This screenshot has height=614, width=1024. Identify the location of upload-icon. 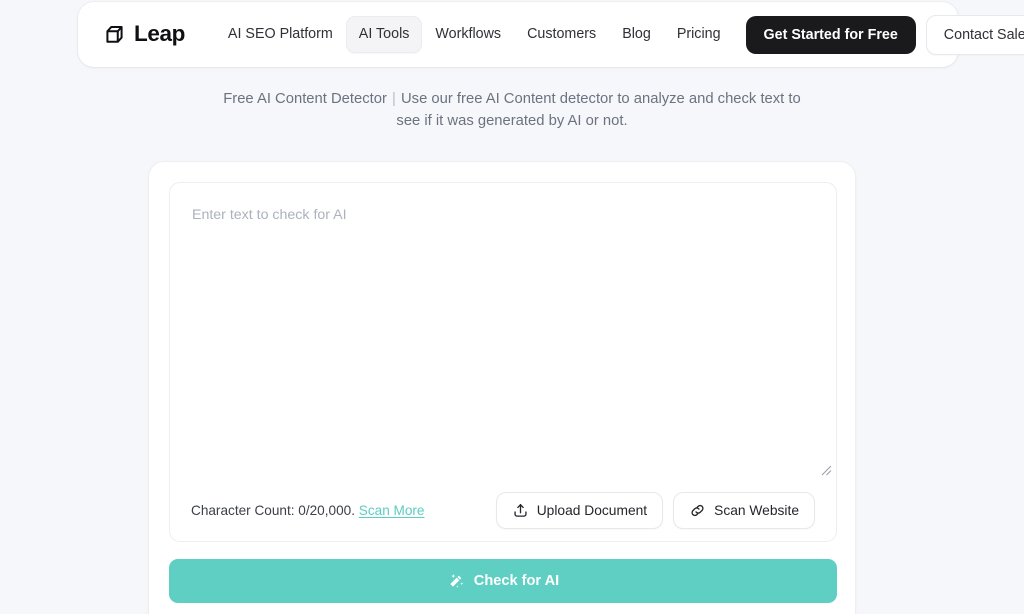
(520, 510).